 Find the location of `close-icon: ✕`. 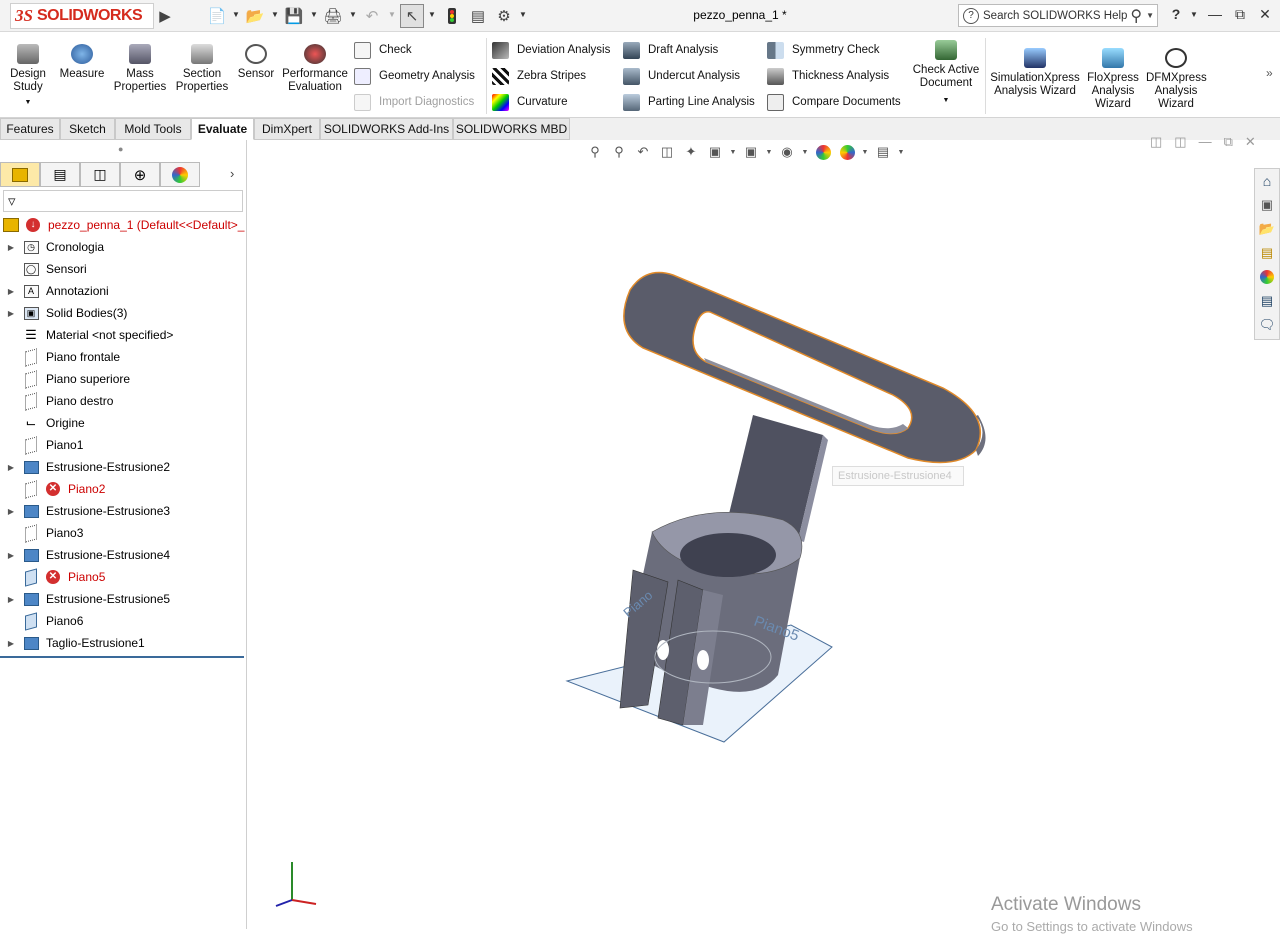

close-icon: ✕ is located at coordinates (1265, 14).